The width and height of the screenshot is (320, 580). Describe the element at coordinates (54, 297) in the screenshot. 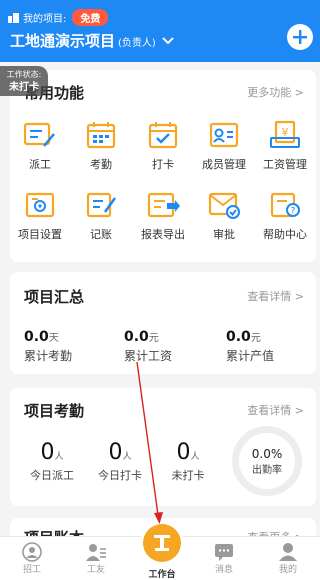

I see `project-summary-title: 项目汇总` at that location.